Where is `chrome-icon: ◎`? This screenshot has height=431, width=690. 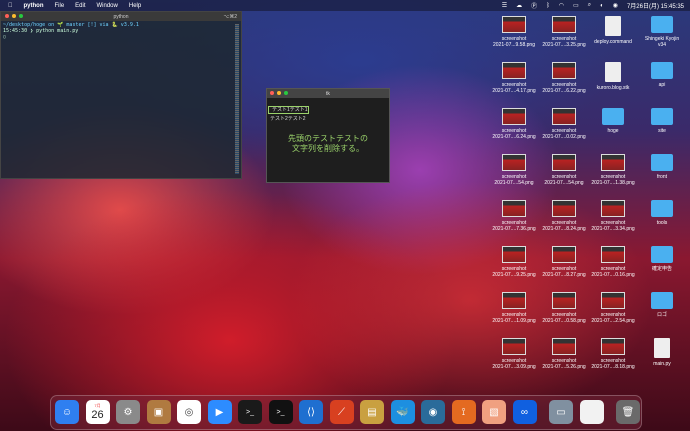
chrome-icon: ◎ is located at coordinates (189, 412).